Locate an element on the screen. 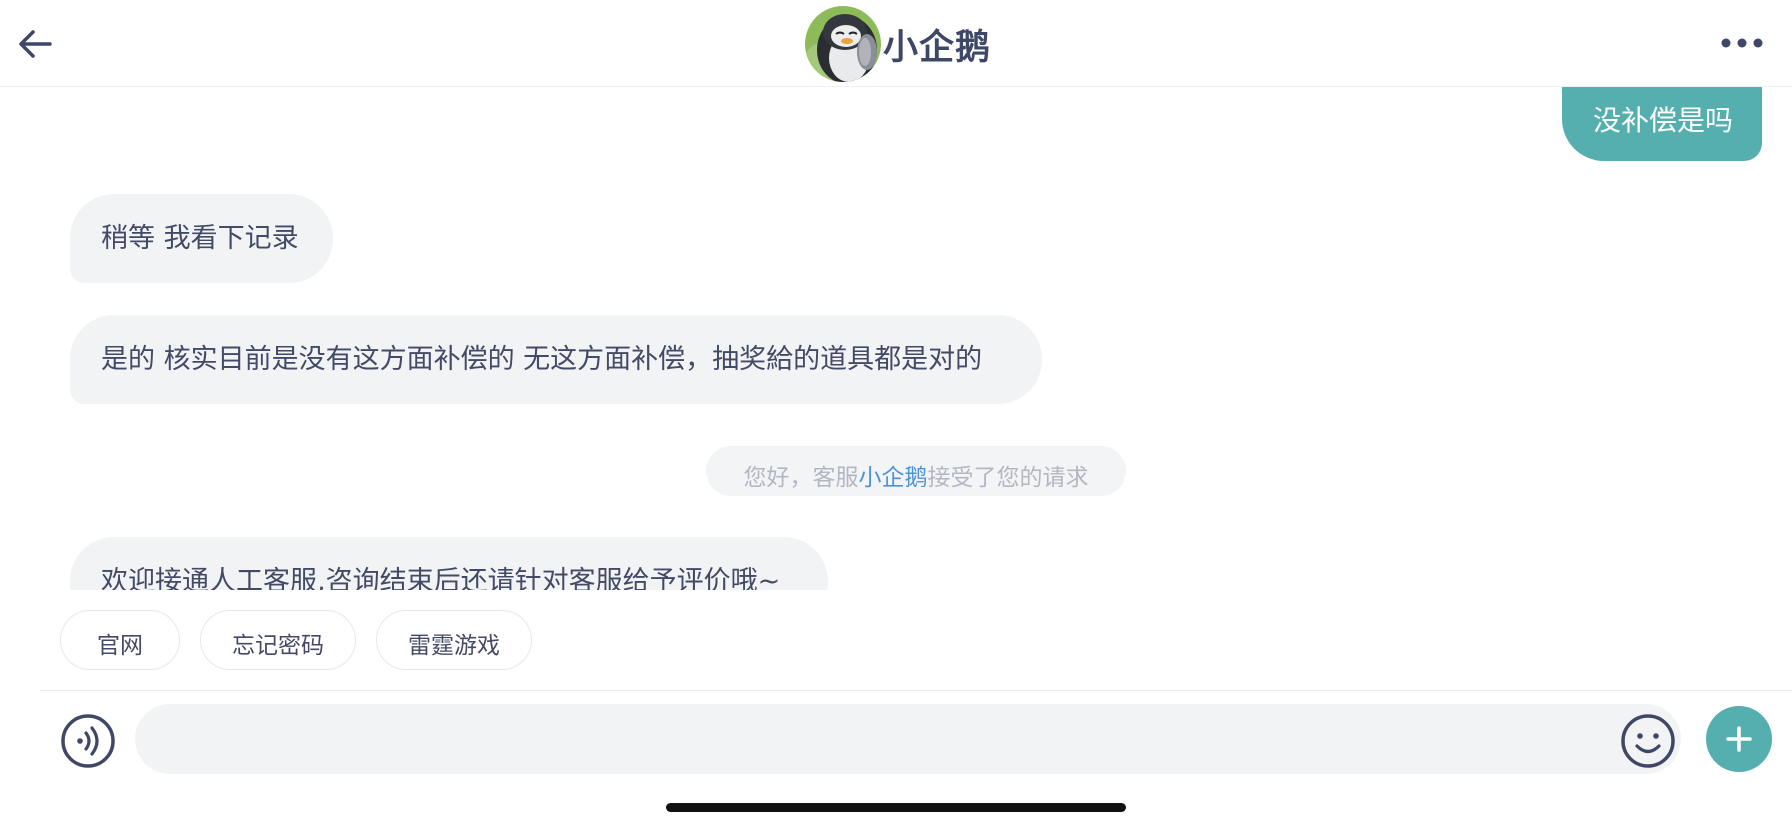  voice-icon is located at coordinates (88, 741).